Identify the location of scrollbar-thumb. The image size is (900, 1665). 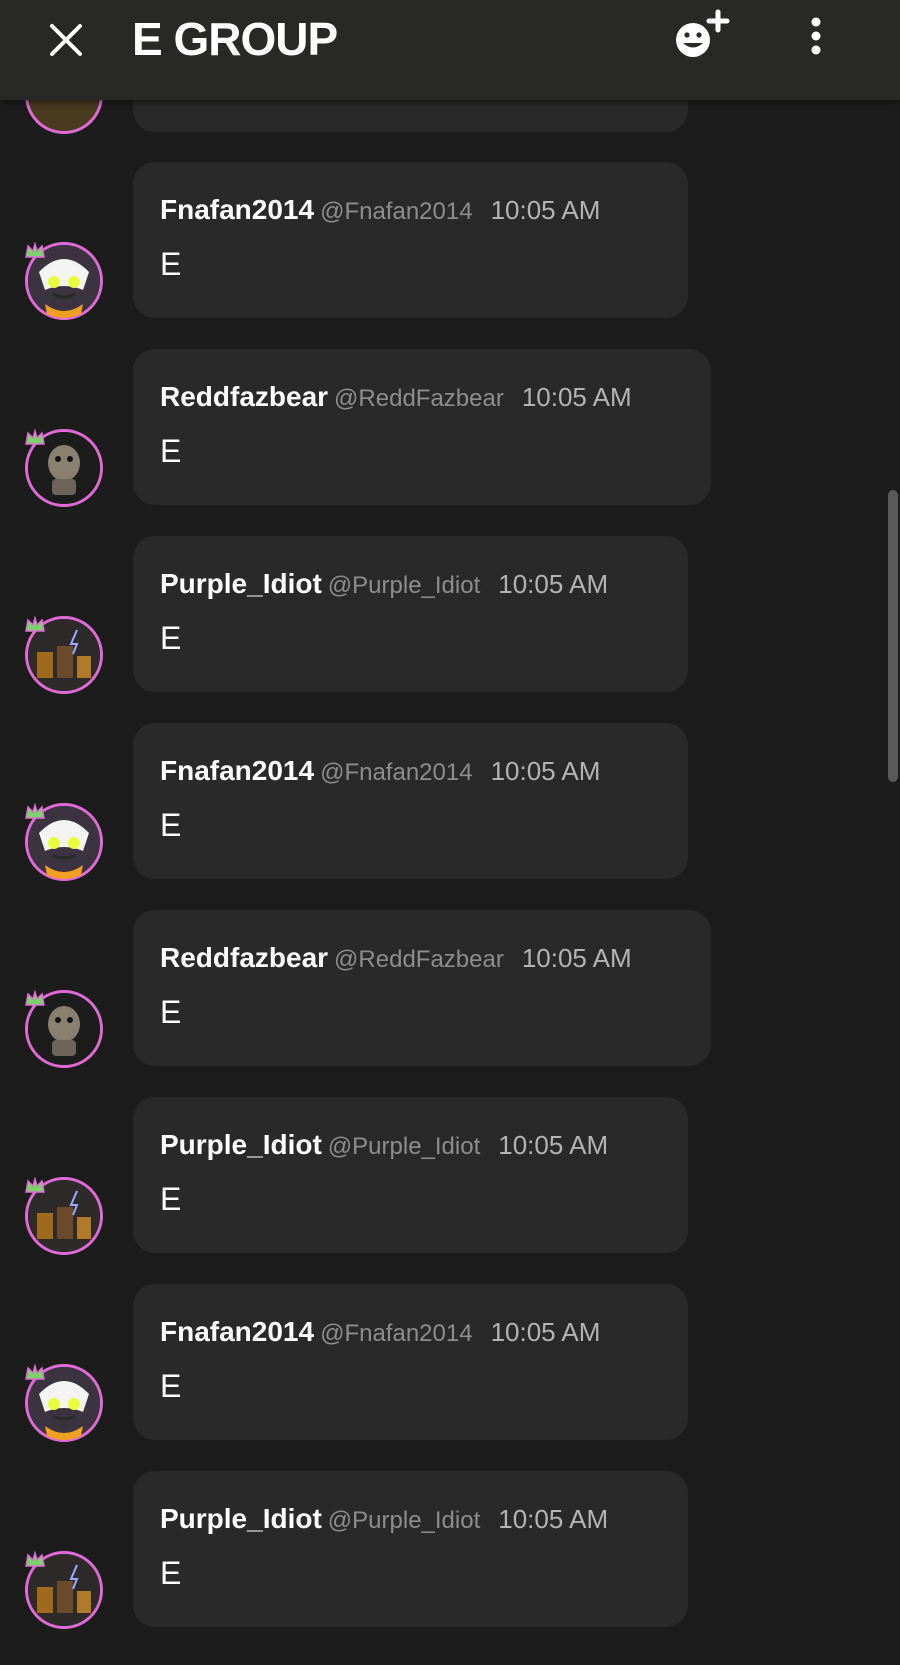
(893, 636).